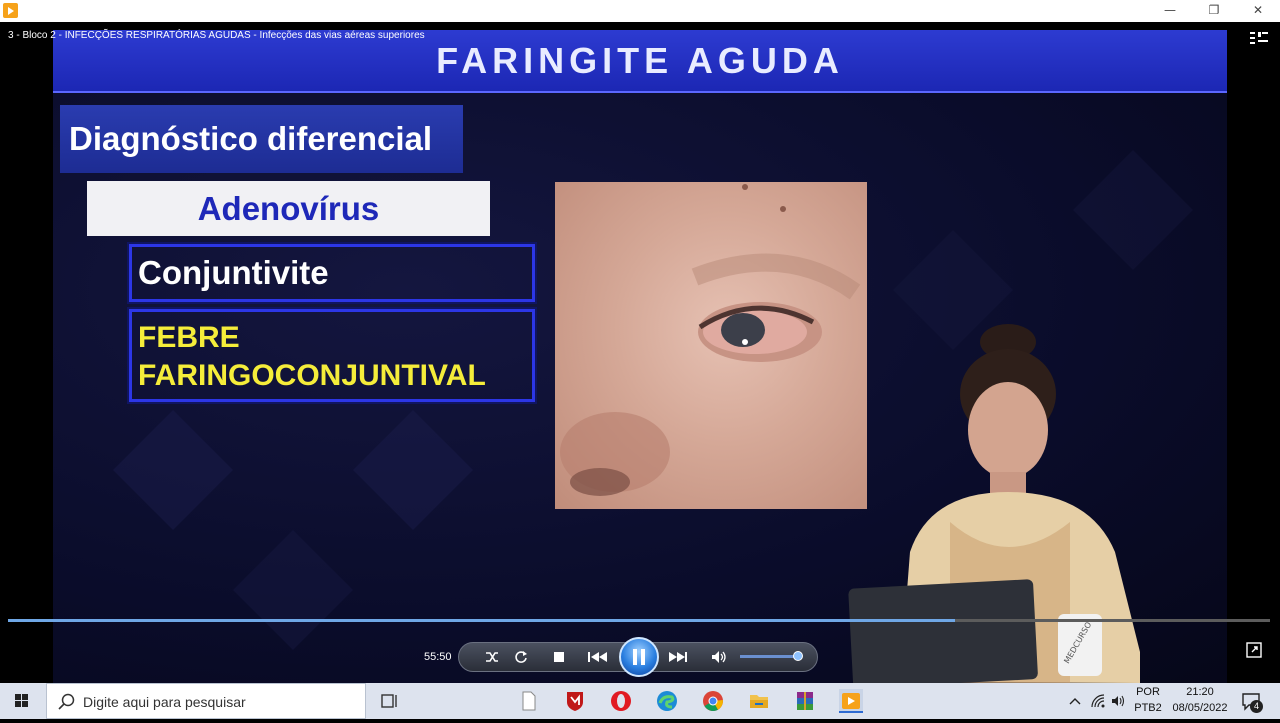 This screenshot has width=1280, height=723. What do you see at coordinates (521, 657) in the screenshot?
I see `repeat-icon` at bounding box center [521, 657].